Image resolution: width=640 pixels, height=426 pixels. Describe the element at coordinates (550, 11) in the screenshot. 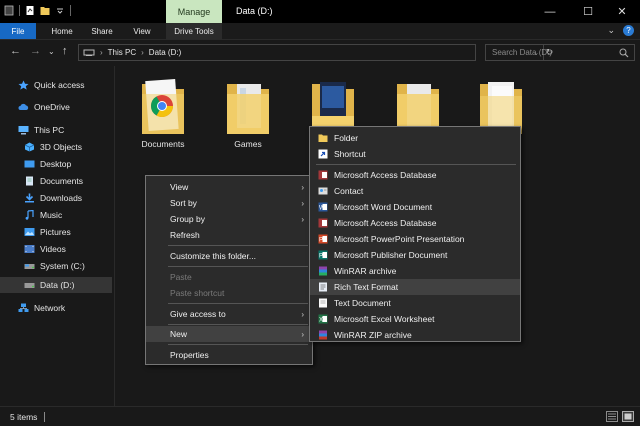

I see `minimize-button: —` at that location.